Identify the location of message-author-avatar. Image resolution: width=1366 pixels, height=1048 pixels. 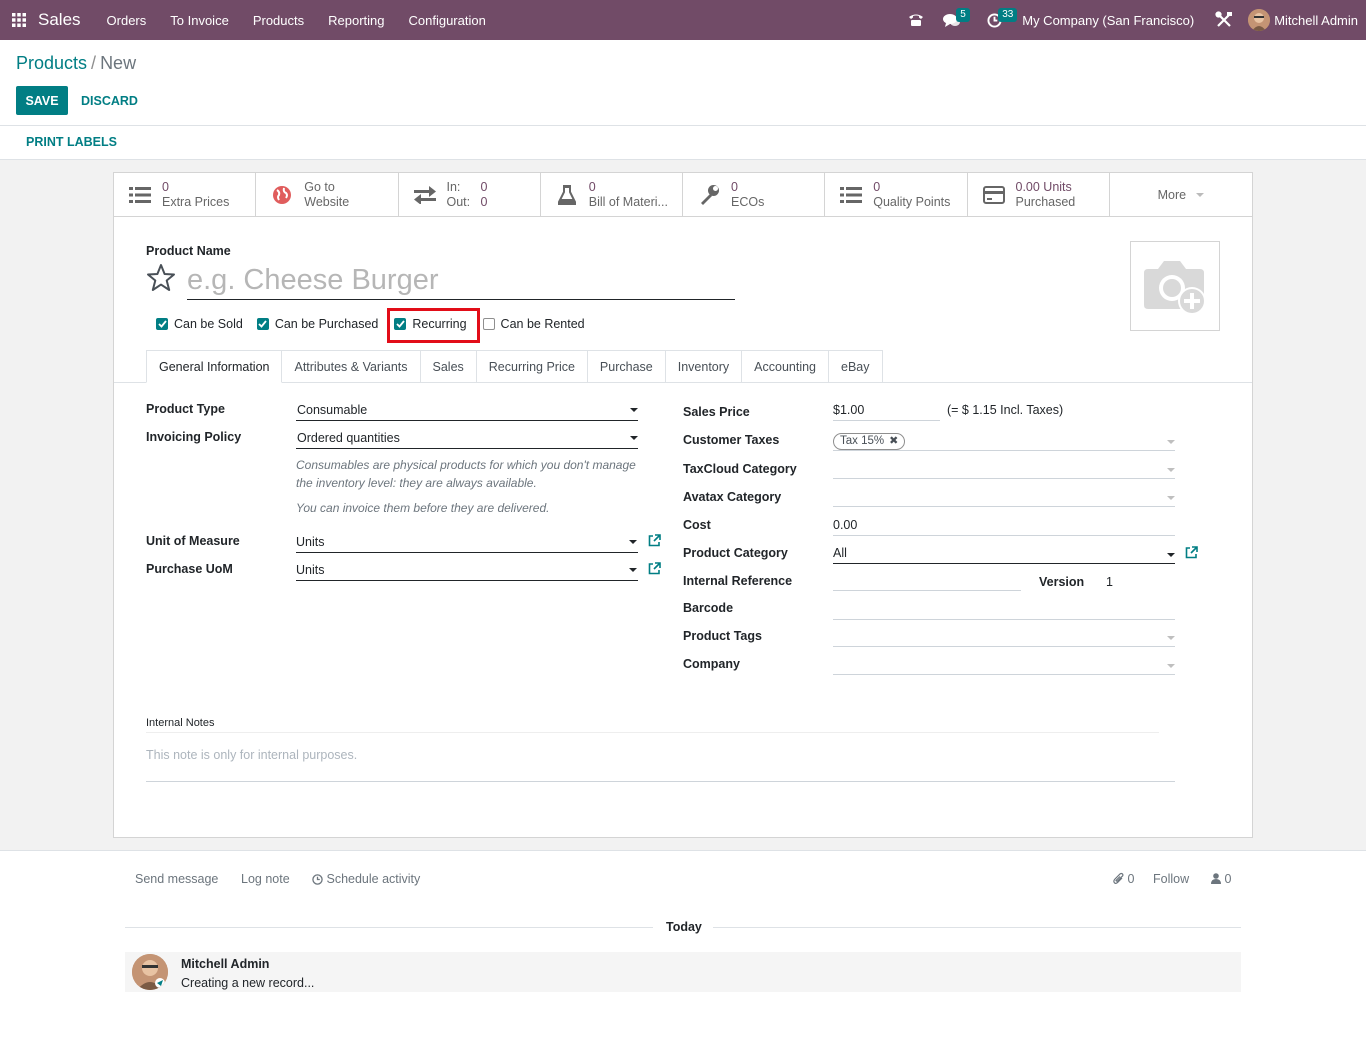
(150, 972).